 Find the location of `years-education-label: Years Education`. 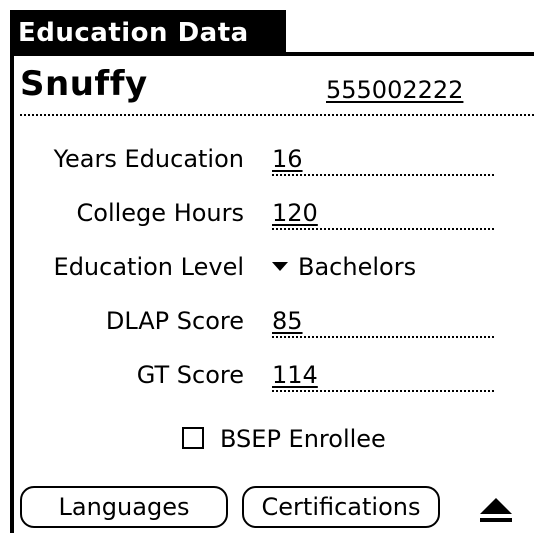

years-education-label: Years Education is located at coordinates (148, 159).